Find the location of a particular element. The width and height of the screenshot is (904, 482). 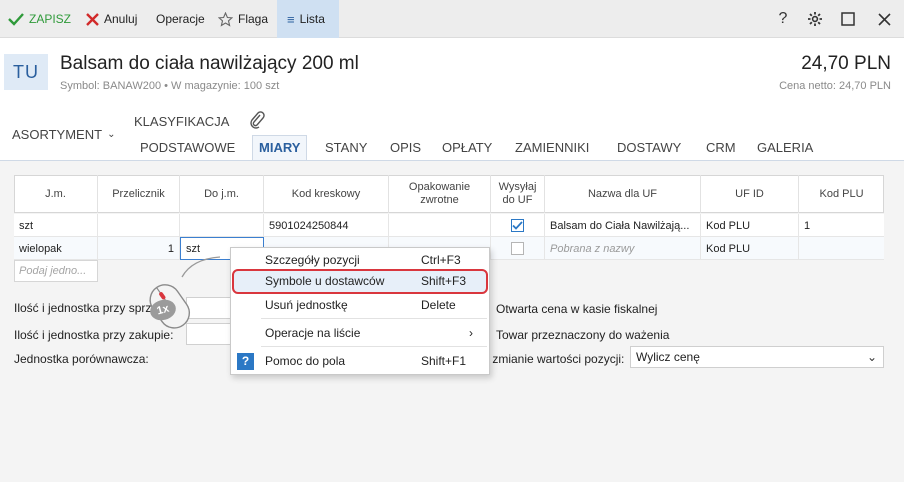

list-icon: ≡ is located at coordinates (291, 19).